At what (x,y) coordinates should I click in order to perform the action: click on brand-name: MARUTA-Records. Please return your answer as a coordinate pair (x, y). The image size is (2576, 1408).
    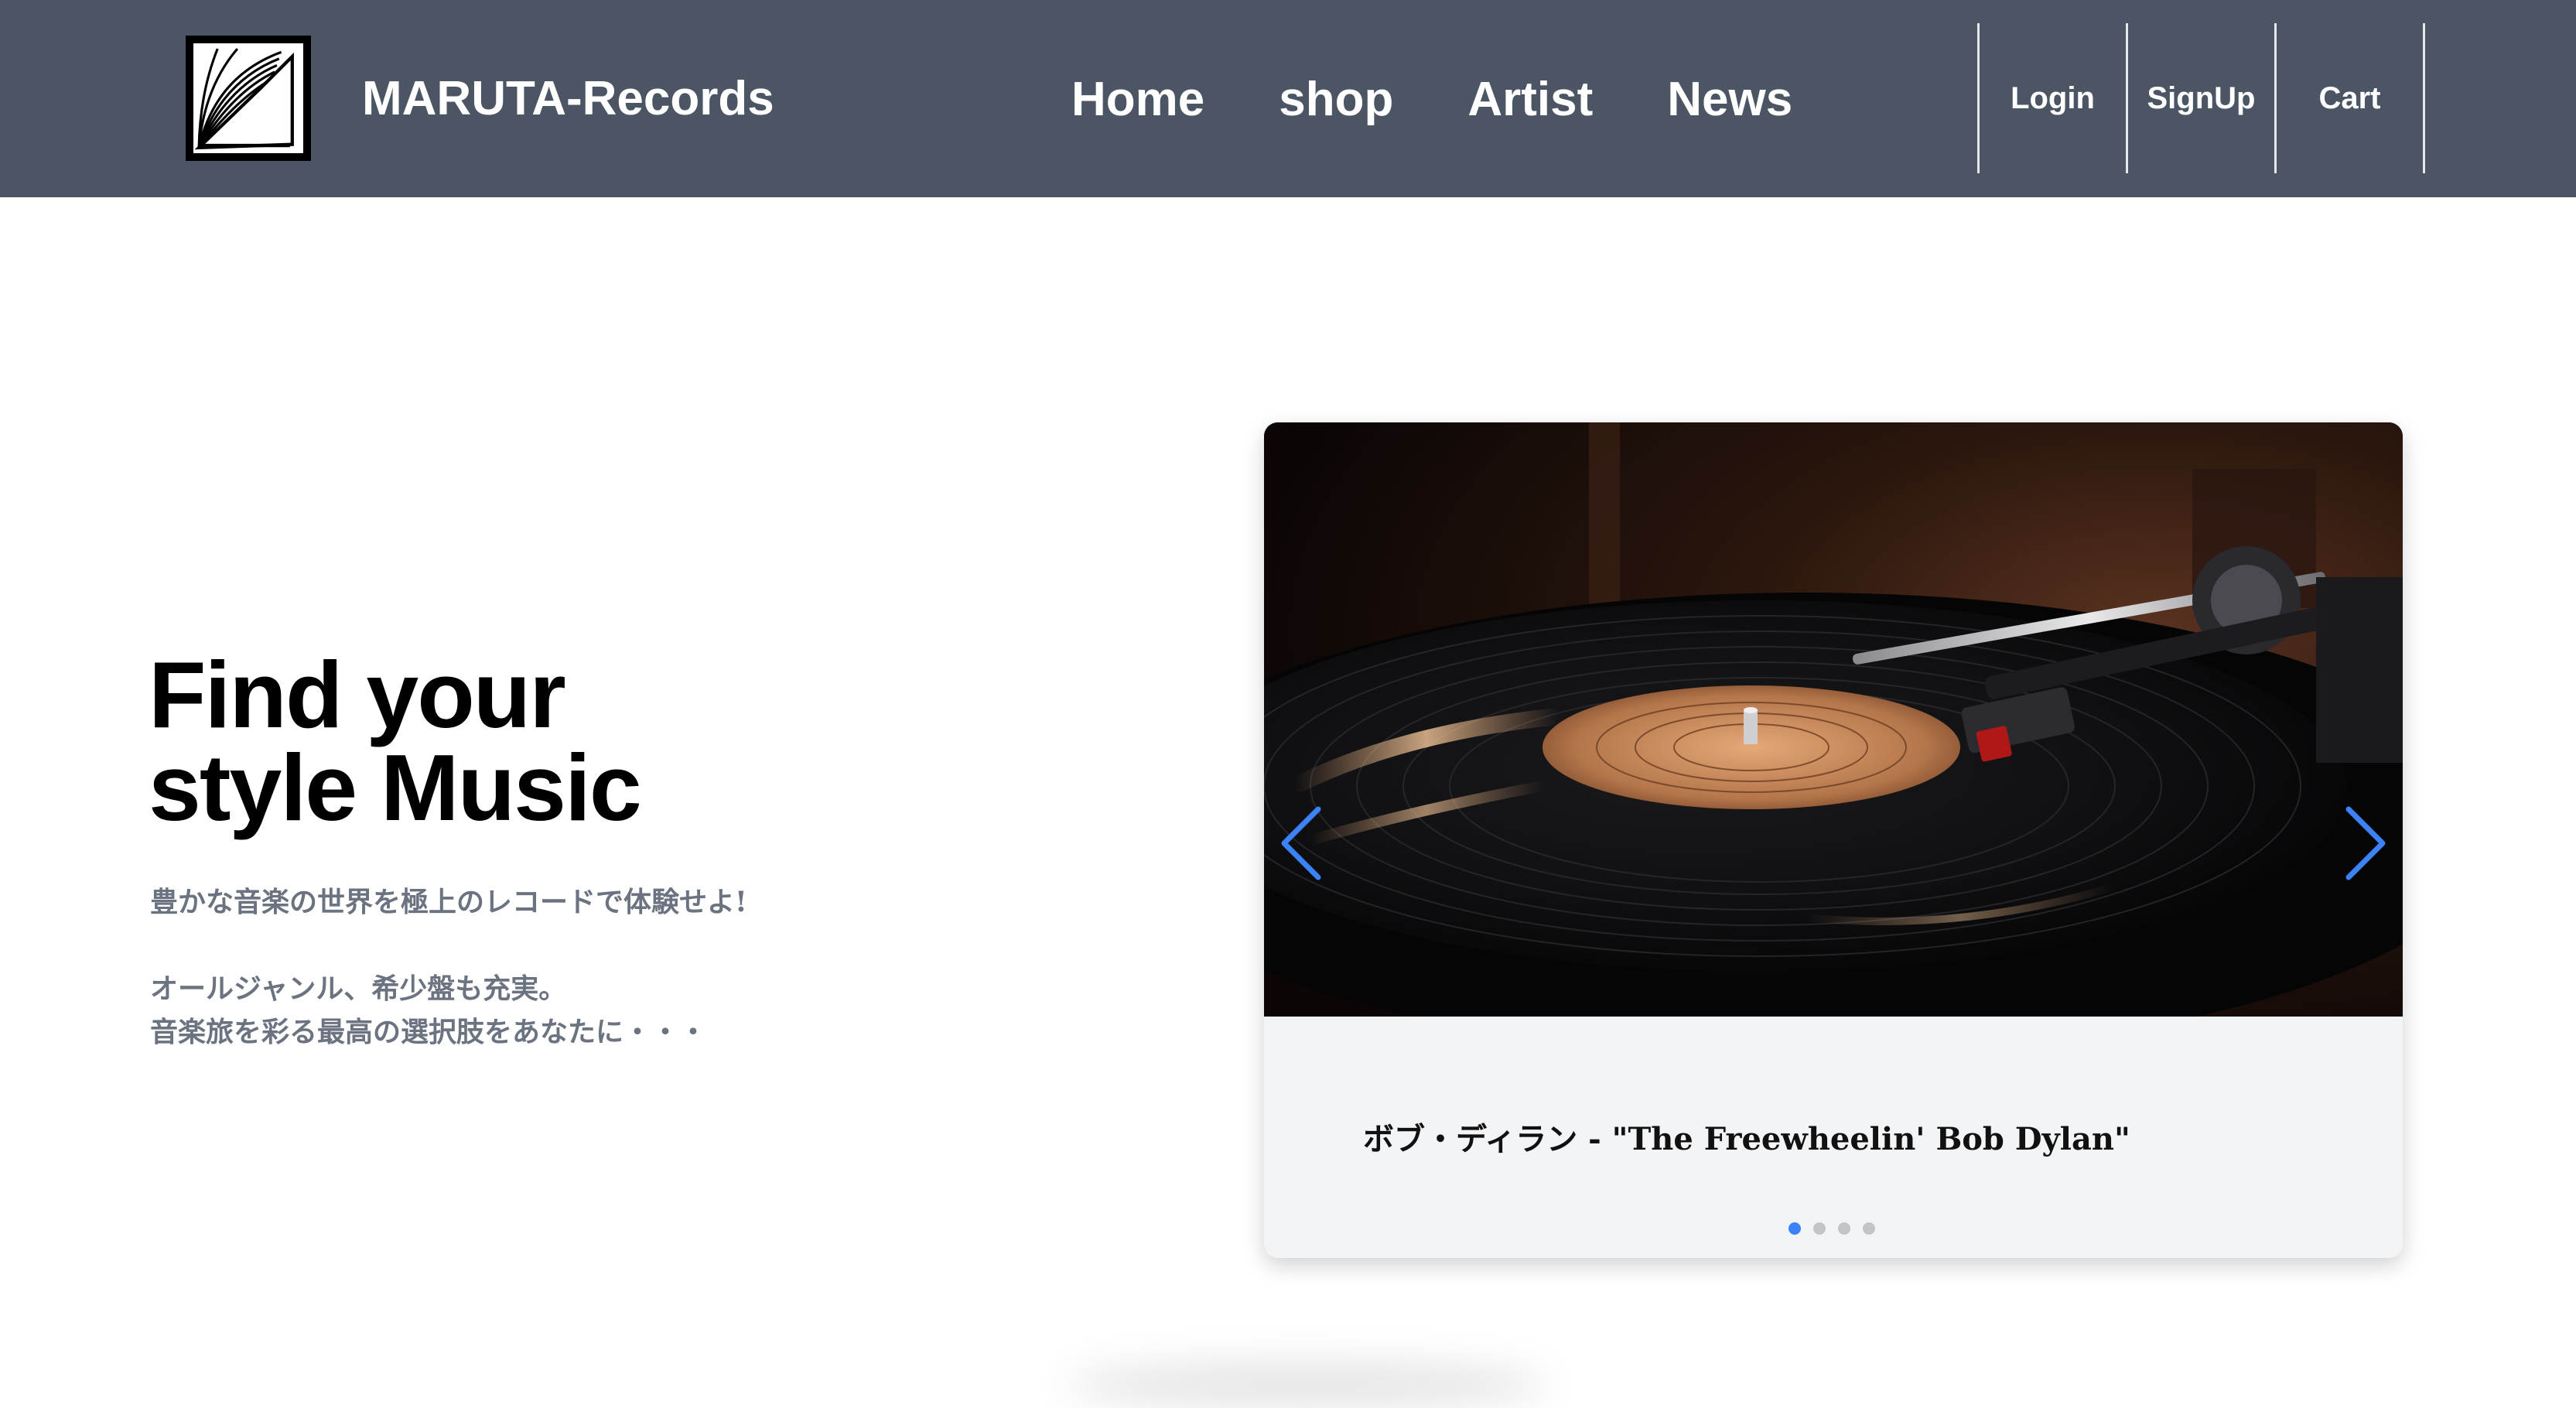
    Looking at the image, I should click on (568, 99).